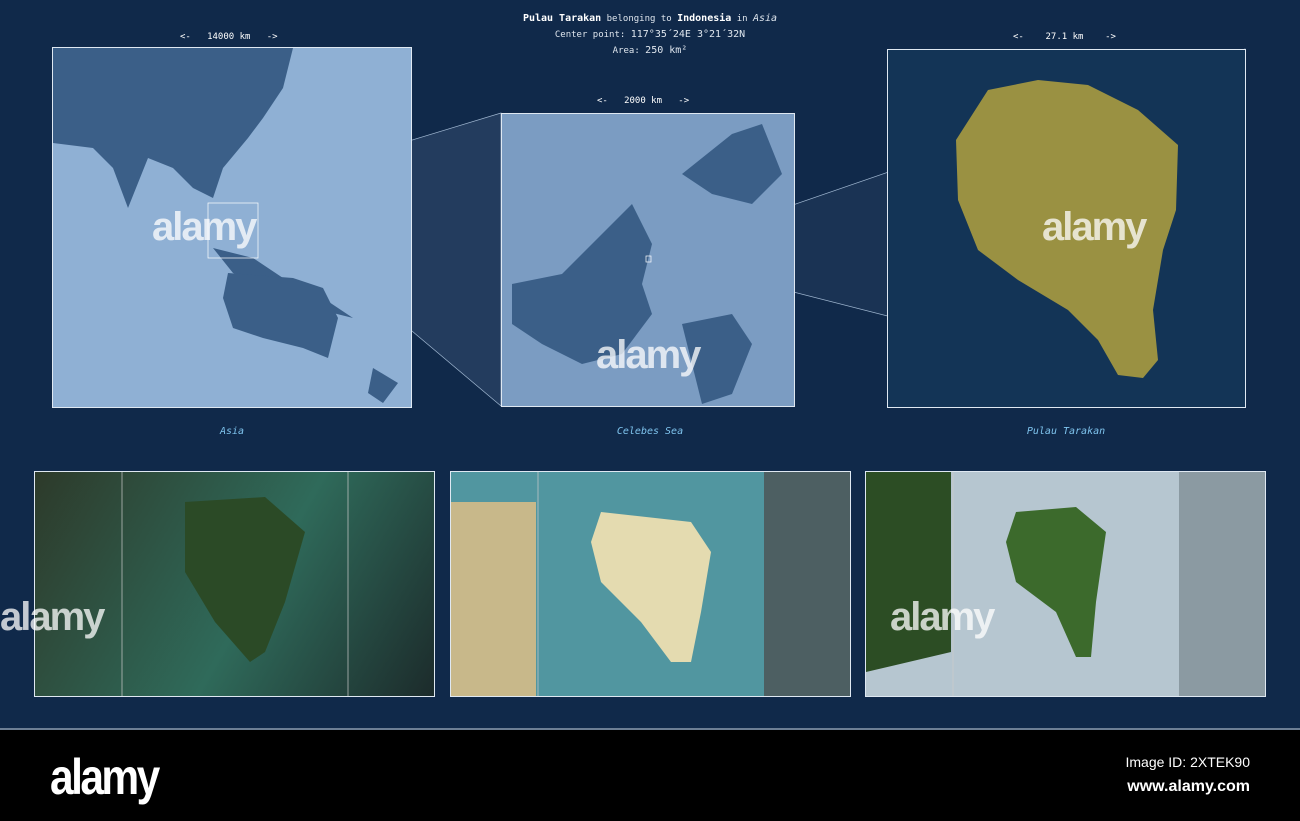 This screenshot has height=821, width=1300. Describe the element at coordinates (650, 775) in the screenshot. I see `footer: alamy Image ID: 2XTEK90 www.alamy.com` at that location.